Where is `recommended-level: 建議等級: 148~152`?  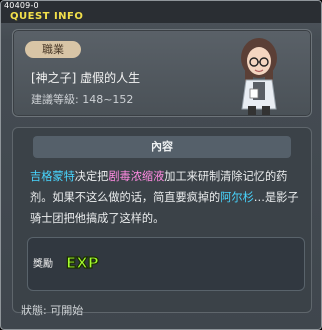
recommended-level: 建議等級: 148~152 is located at coordinates (82, 99).